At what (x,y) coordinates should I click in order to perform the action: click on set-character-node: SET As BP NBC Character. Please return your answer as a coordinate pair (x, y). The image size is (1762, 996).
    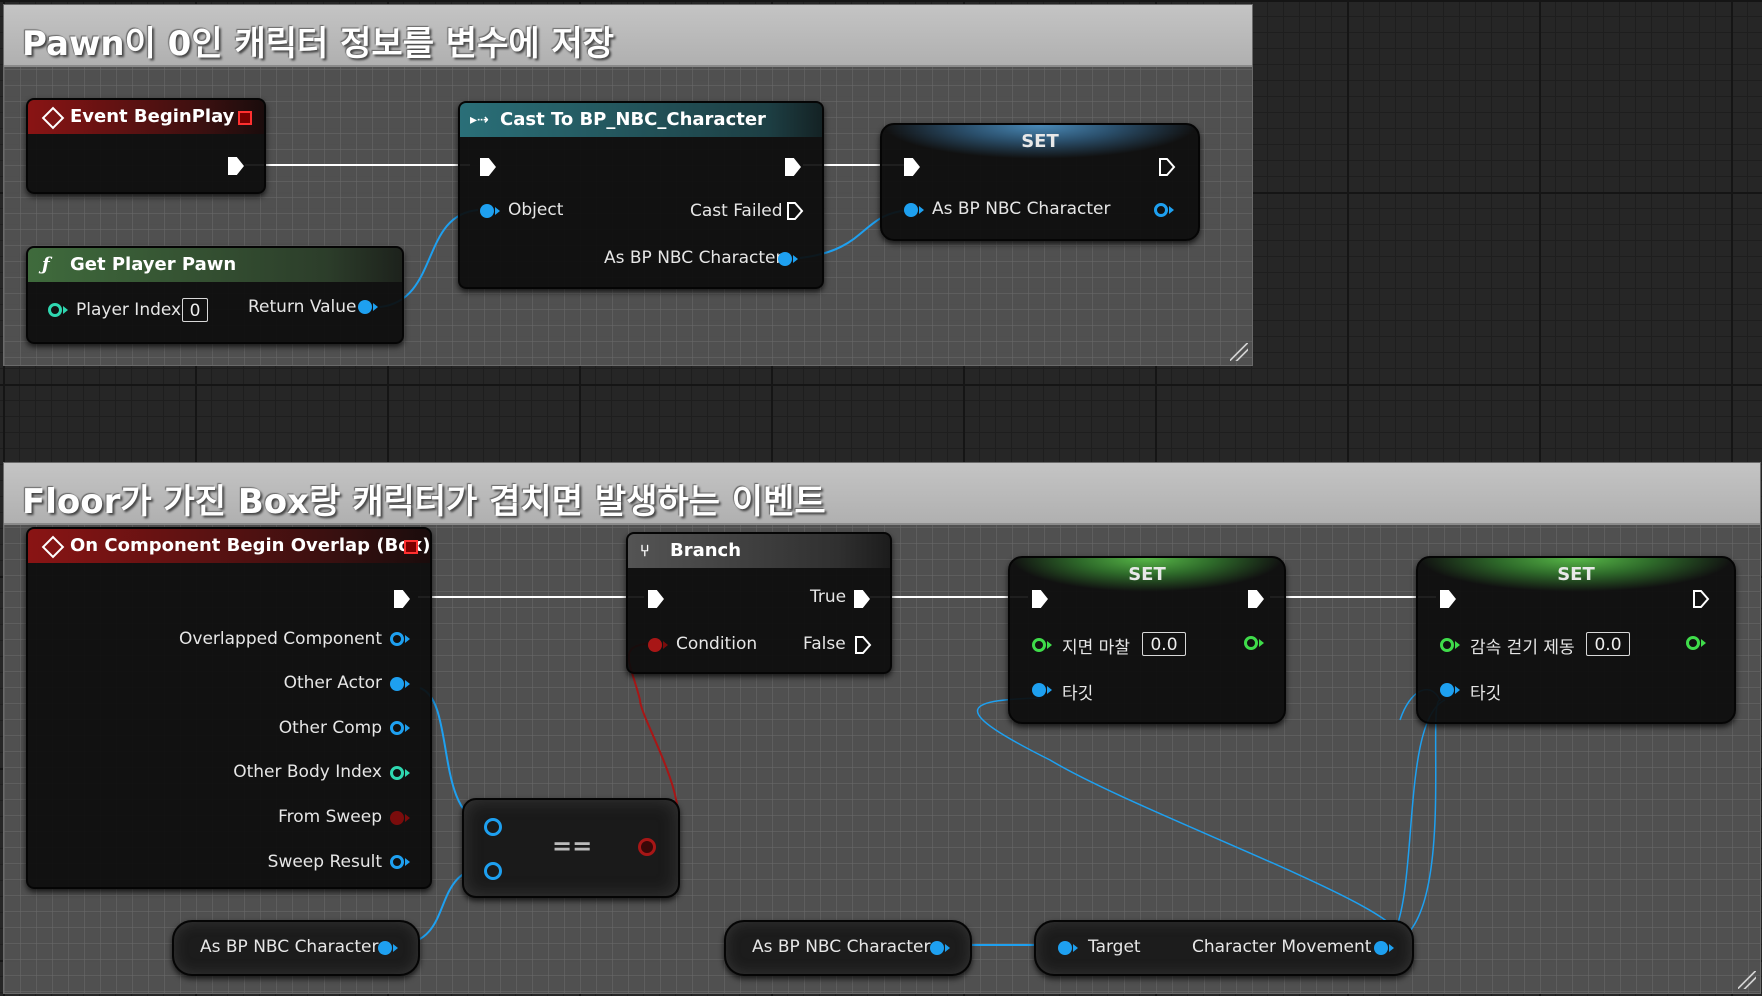
    Looking at the image, I should click on (1040, 182).